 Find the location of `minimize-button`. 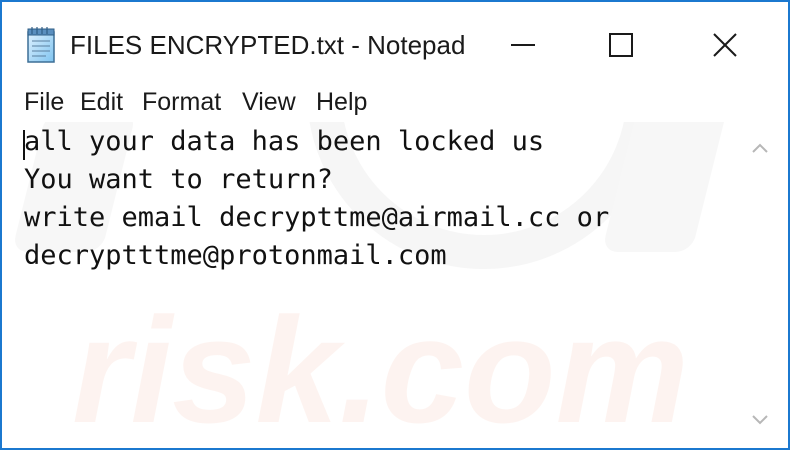

minimize-button is located at coordinates (523, 45).